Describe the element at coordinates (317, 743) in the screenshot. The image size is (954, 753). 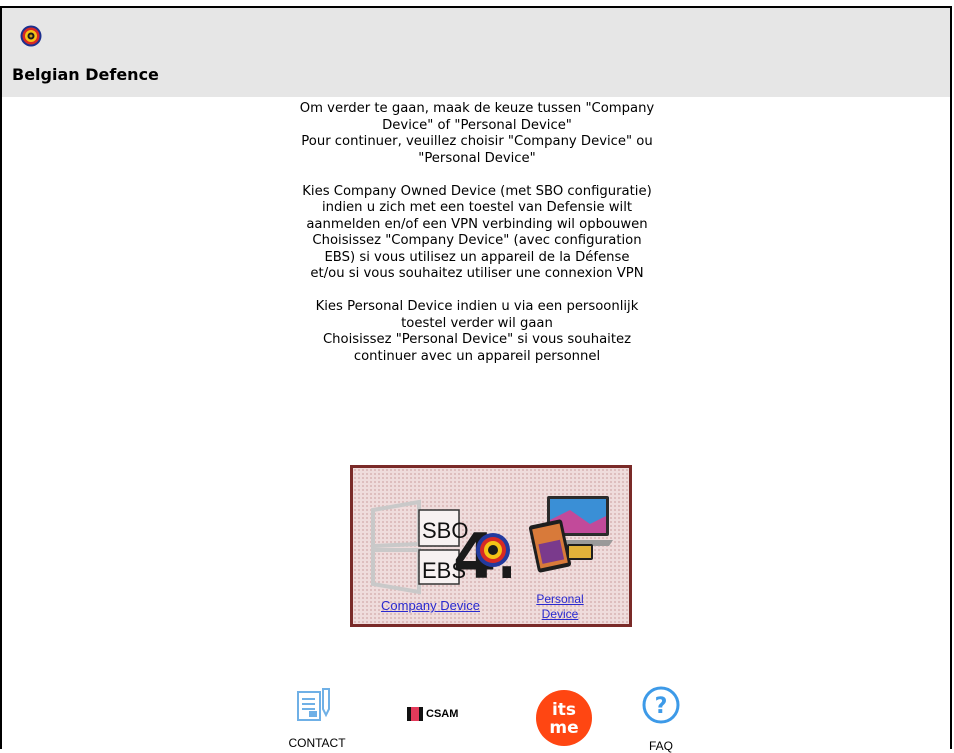
I see `contact-label: CONTACT` at that location.